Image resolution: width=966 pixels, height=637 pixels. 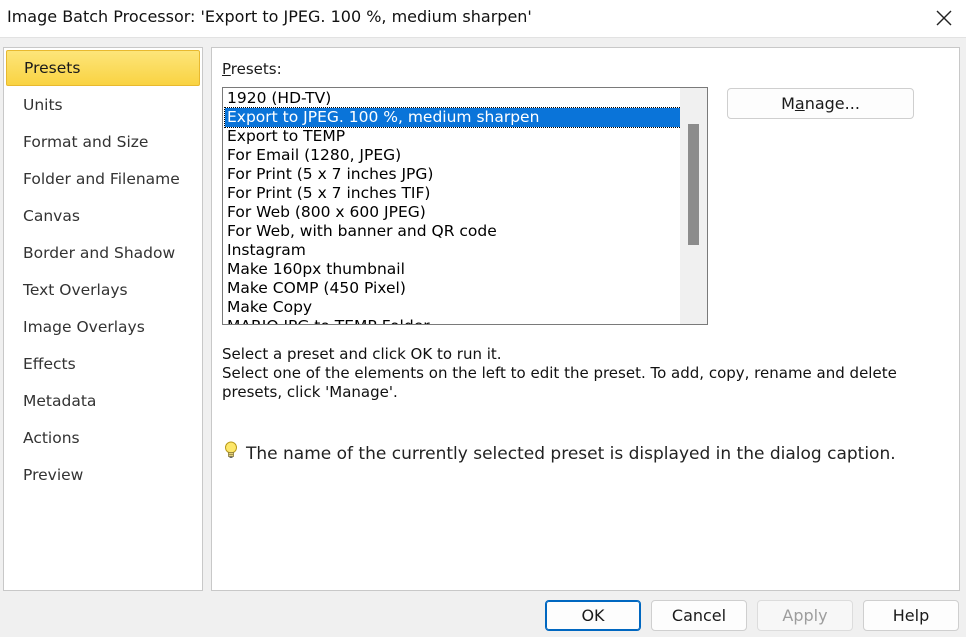 I want to click on list-item: Make 160px thumbnail, so click(x=453, y=269).